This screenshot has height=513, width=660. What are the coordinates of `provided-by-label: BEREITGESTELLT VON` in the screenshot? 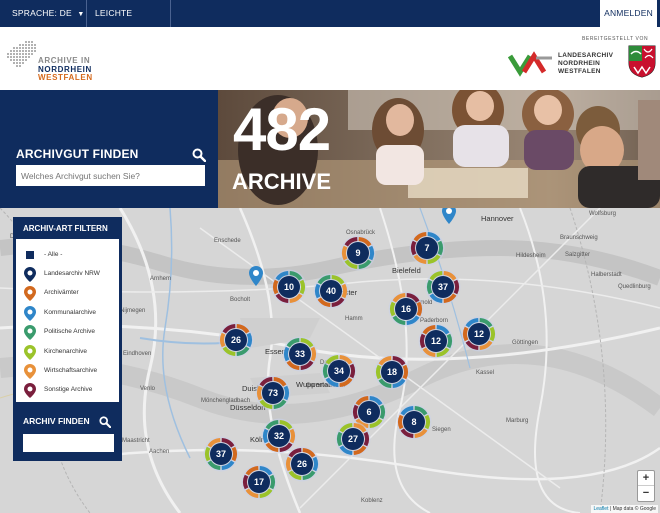 It's located at (615, 39).